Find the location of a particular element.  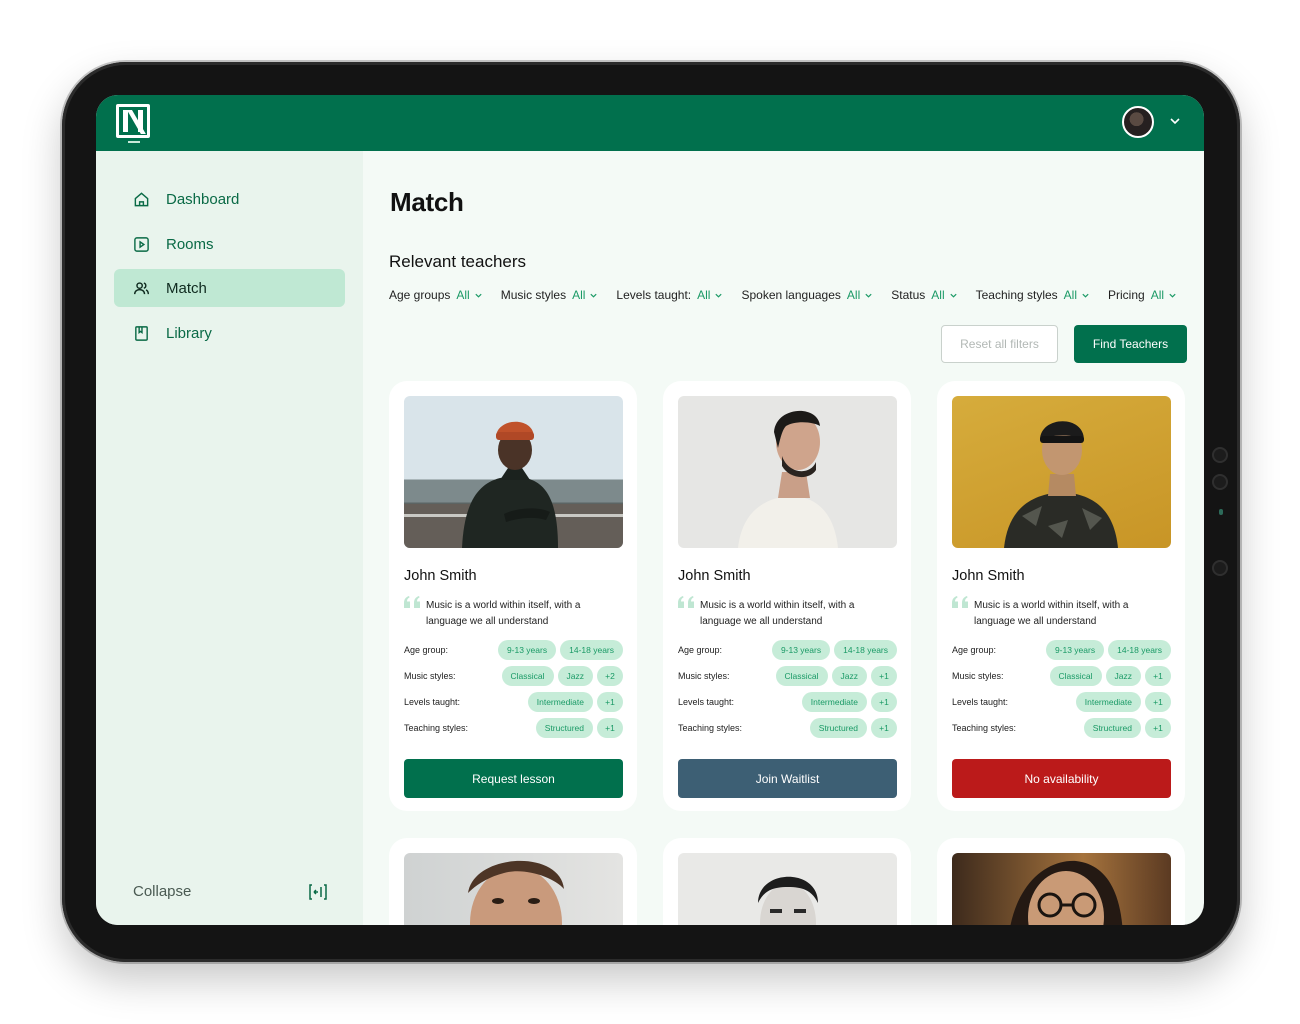

request-lesson-button: Request lesson is located at coordinates (513, 778).